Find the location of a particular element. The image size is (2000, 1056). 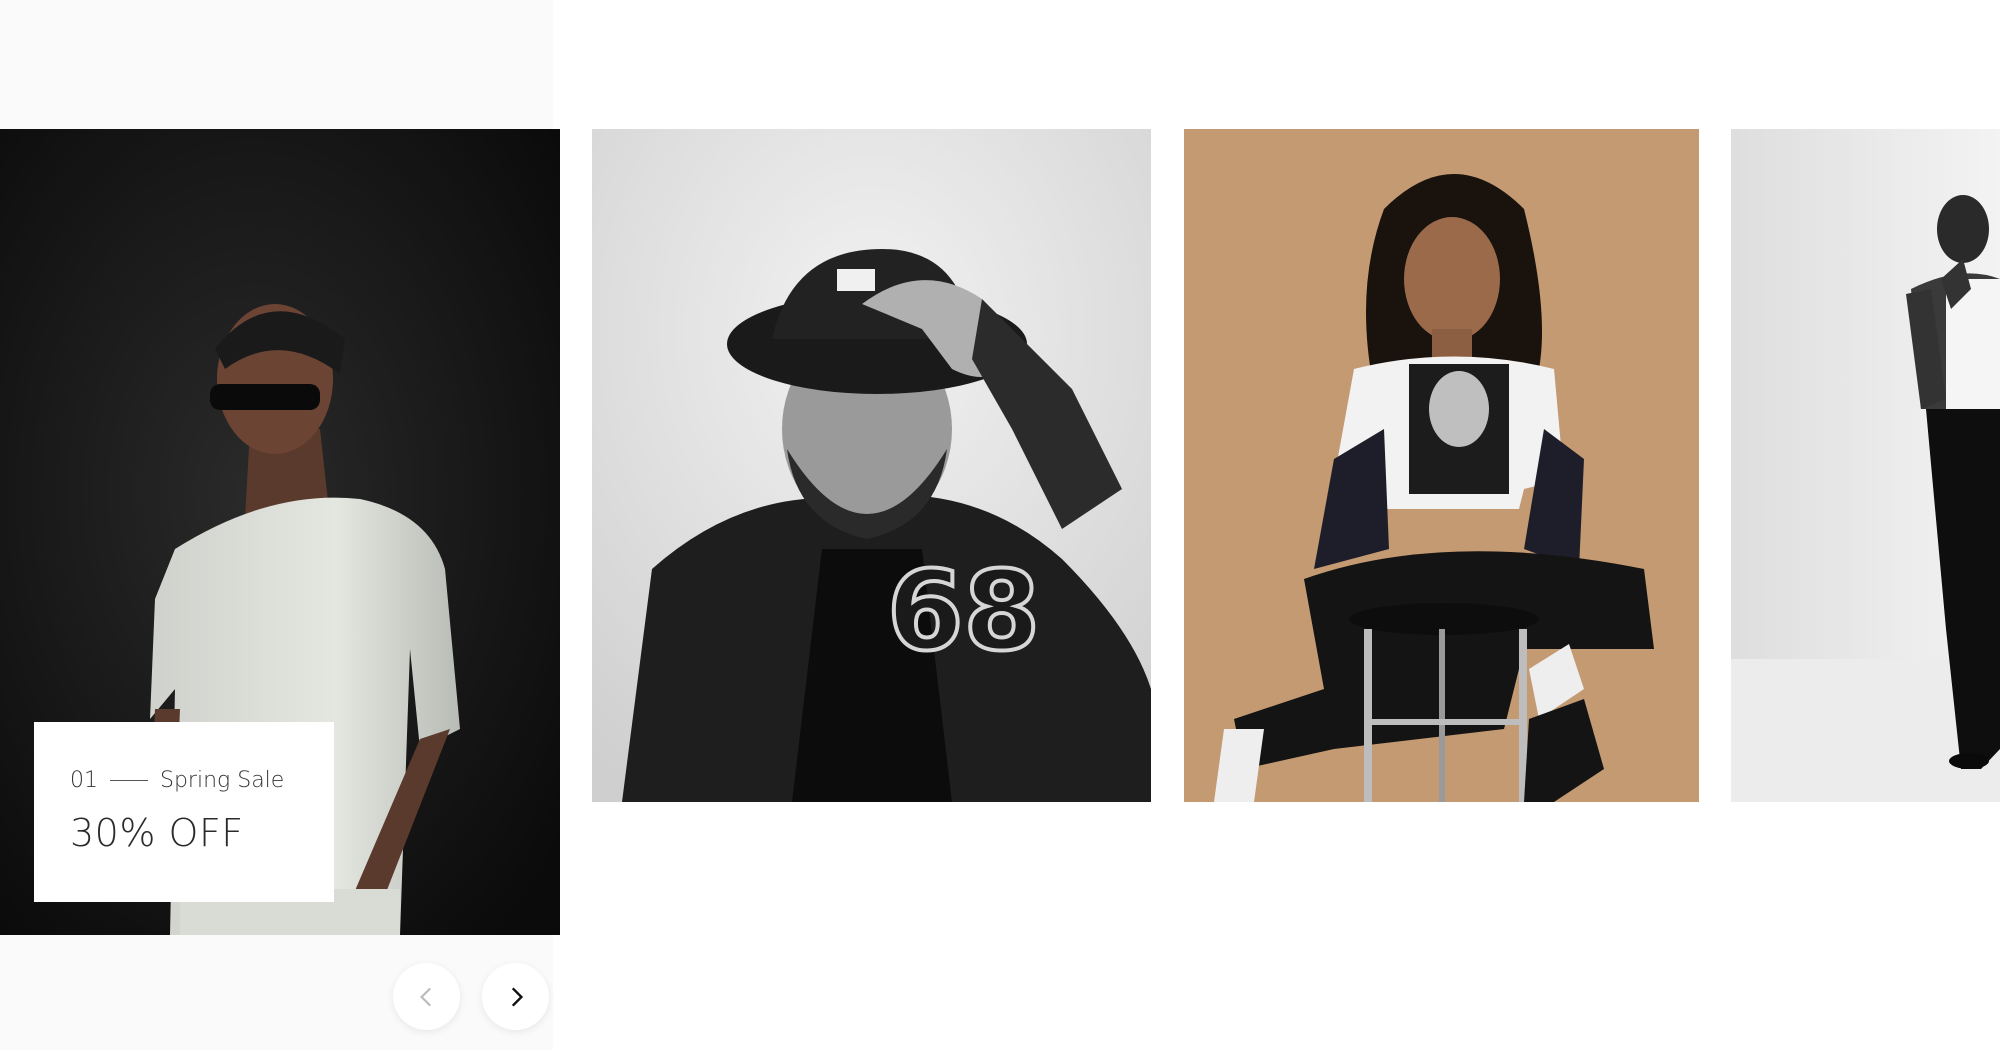

svg-text: 68 is located at coordinates (963, 611).